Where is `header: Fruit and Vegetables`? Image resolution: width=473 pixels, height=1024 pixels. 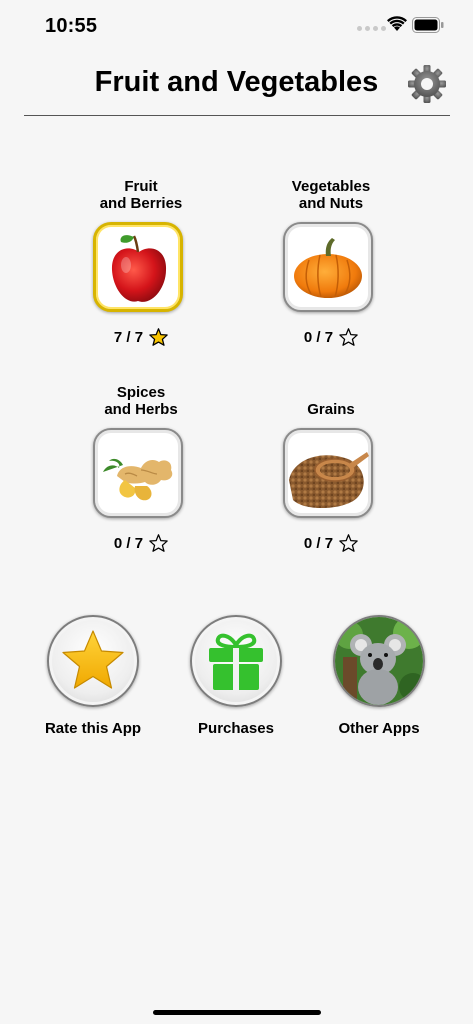 header: Fruit and Vegetables is located at coordinates (236, 85).